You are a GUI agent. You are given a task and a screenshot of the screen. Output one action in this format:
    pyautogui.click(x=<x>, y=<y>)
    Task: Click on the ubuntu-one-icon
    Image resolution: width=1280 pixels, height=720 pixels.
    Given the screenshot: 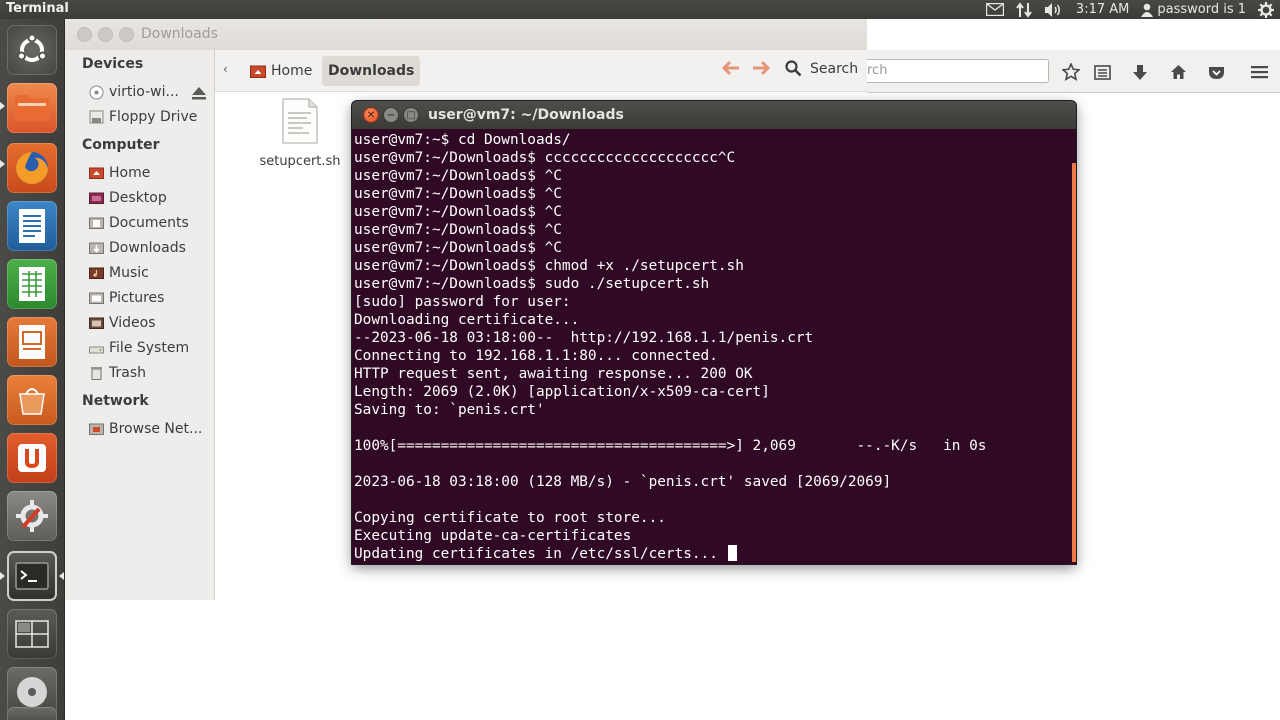 What is the action you would take?
    pyautogui.click(x=32, y=458)
    